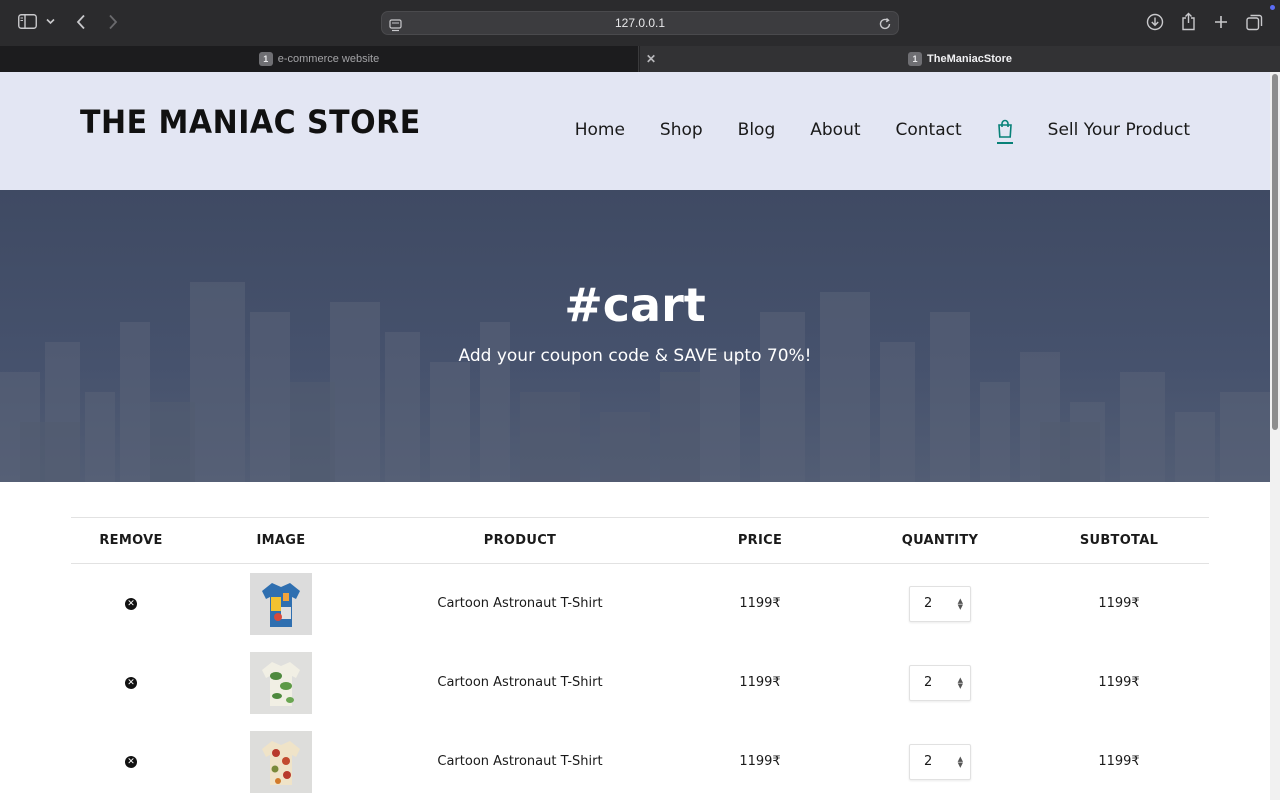  Describe the element at coordinates (1004, 131) in the screenshot. I see `shopping-bag-icon` at that location.